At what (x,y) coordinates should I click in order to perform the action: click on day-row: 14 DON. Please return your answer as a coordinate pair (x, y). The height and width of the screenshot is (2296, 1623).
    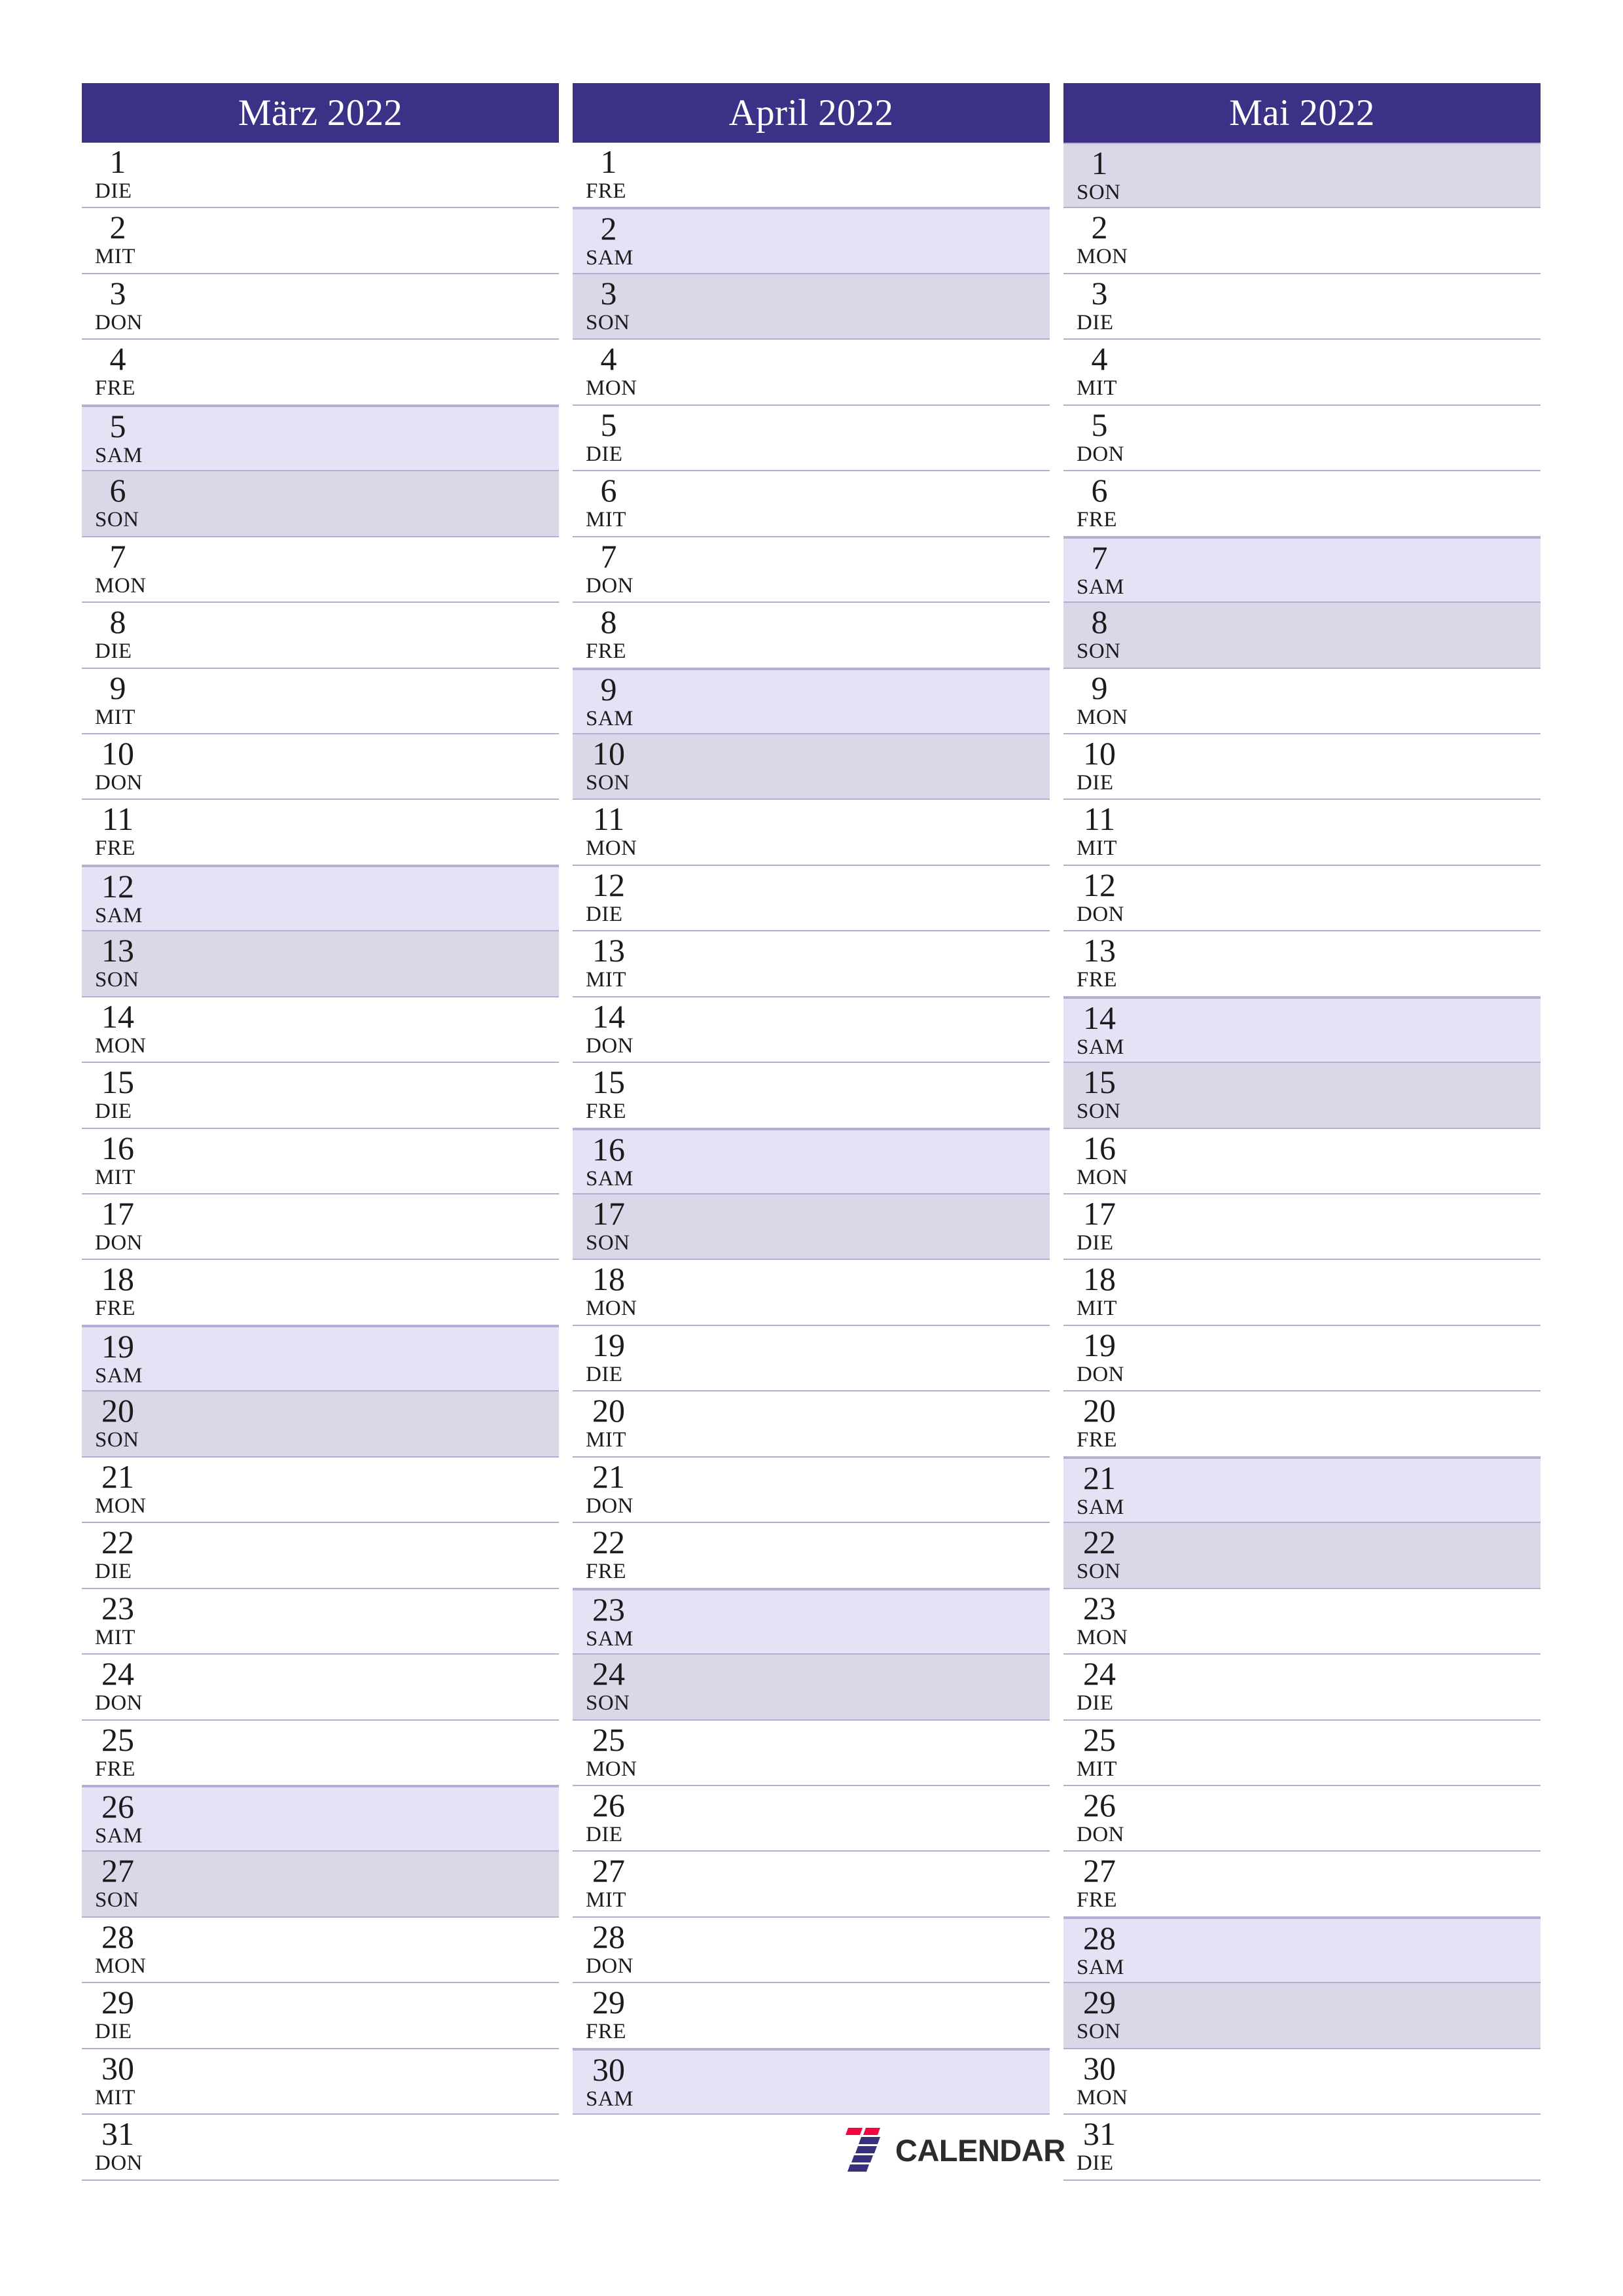
    Looking at the image, I should click on (811, 1030).